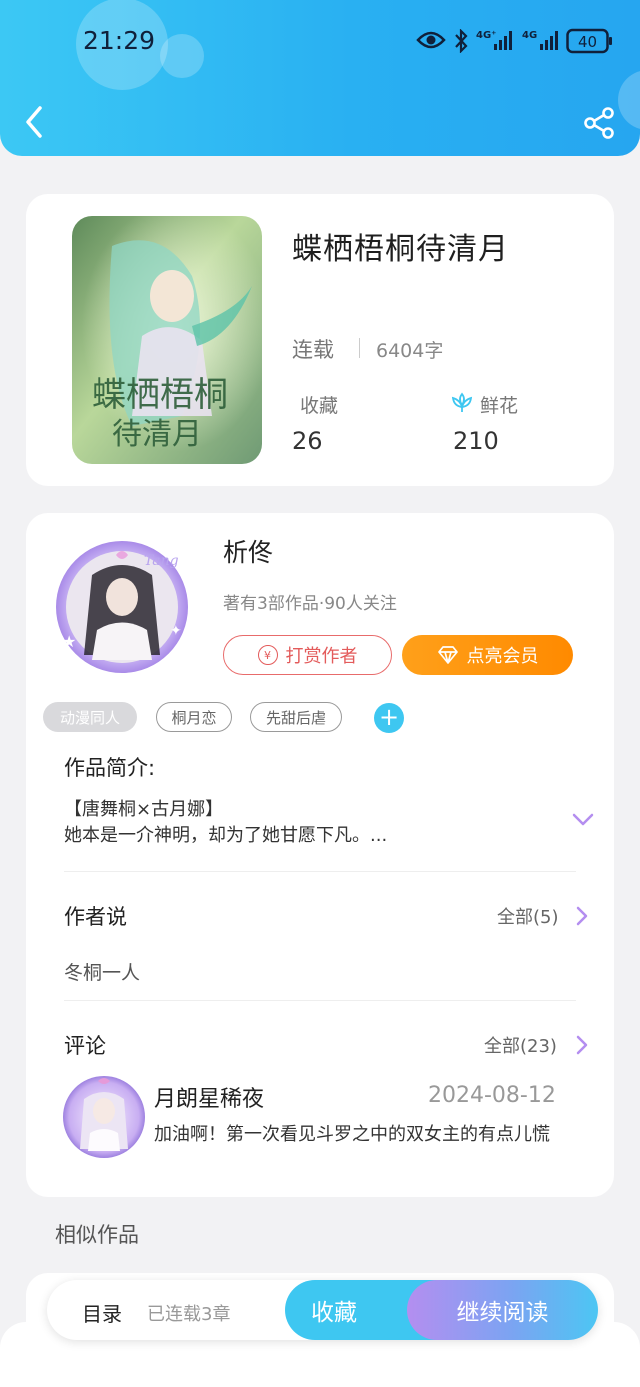 This screenshot has height=1387, width=640. Describe the element at coordinates (520, 1045) in the screenshot. I see `comments-all-link: 全部(23)` at that location.